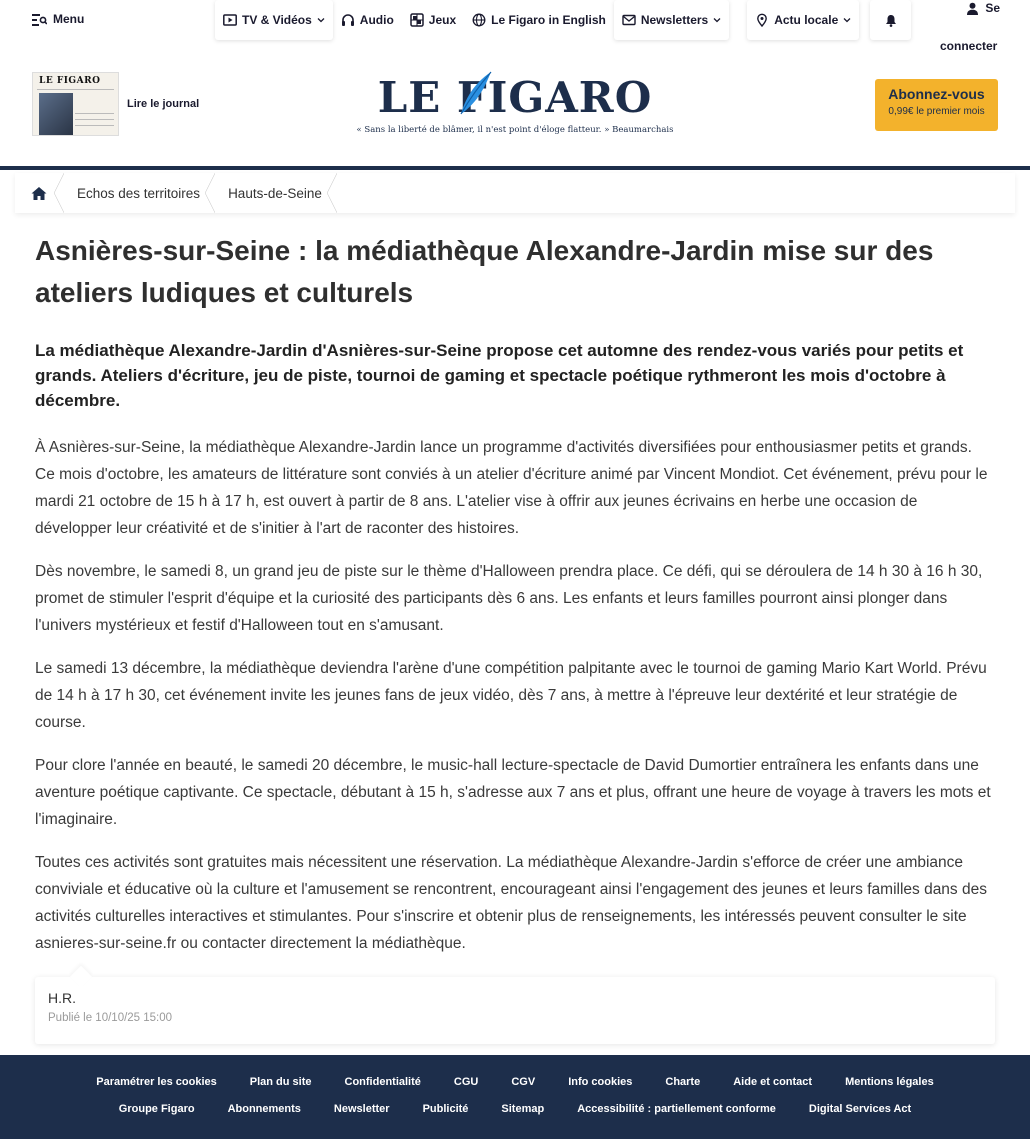  What do you see at coordinates (382, 1082) in the screenshot?
I see `footer-link-privacy: Confidentialité` at bounding box center [382, 1082].